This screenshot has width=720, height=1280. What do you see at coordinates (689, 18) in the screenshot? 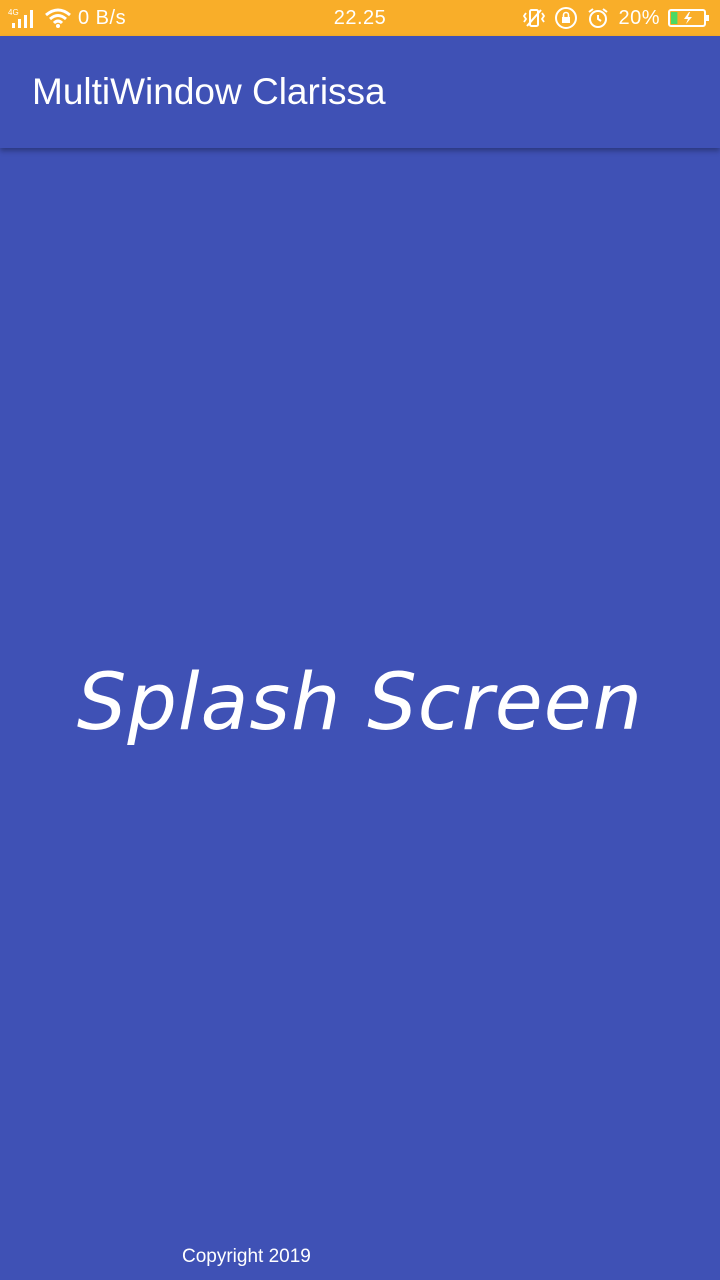
I see `battery-charging-icon` at bounding box center [689, 18].